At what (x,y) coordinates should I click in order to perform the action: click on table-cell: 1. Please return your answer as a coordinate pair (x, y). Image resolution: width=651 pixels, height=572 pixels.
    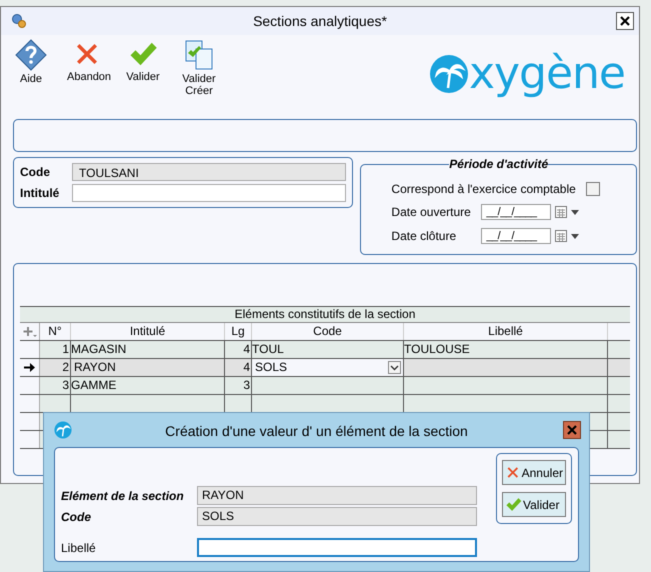
    Looking at the image, I should click on (55, 349).